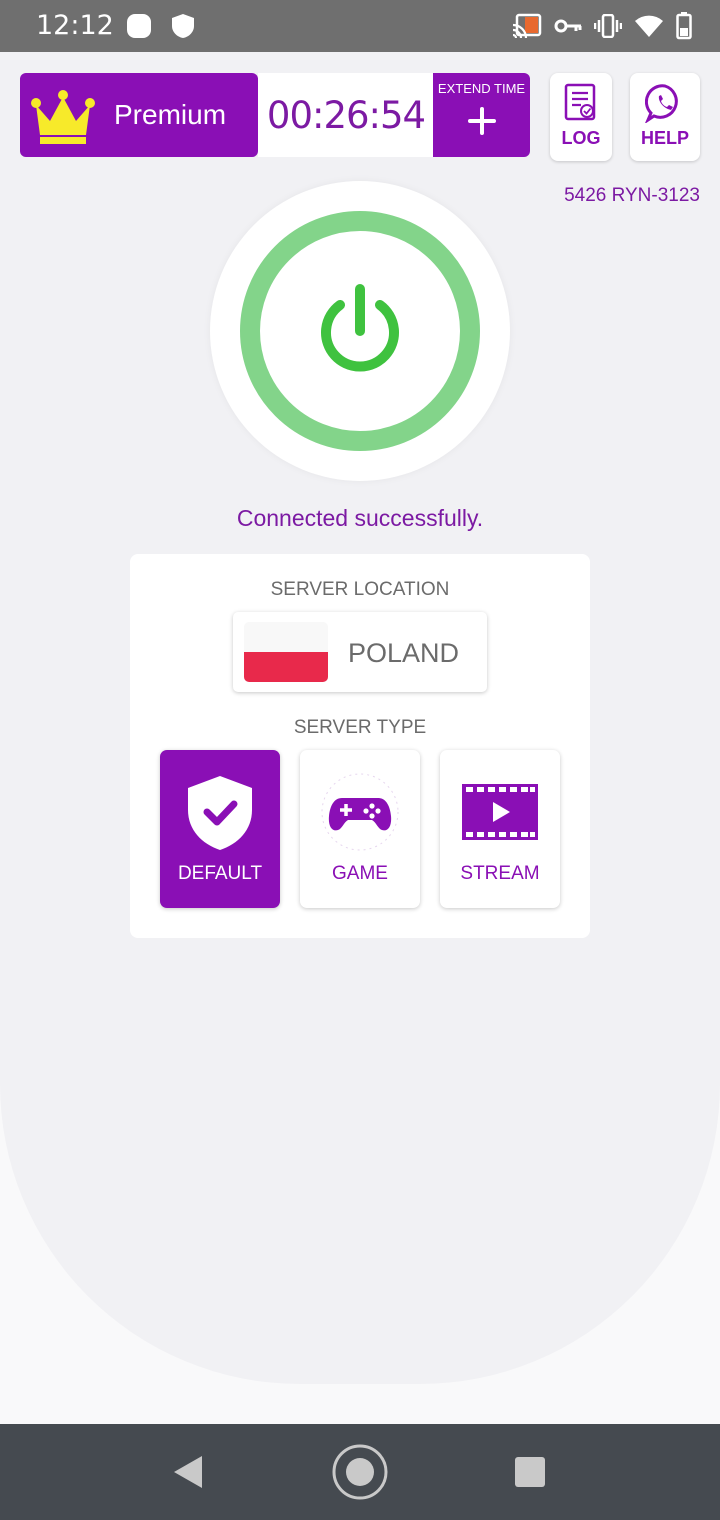 The height and width of the screenshot is (1520, 720). I want to click on status-time: 12:12, so click(75, 25).